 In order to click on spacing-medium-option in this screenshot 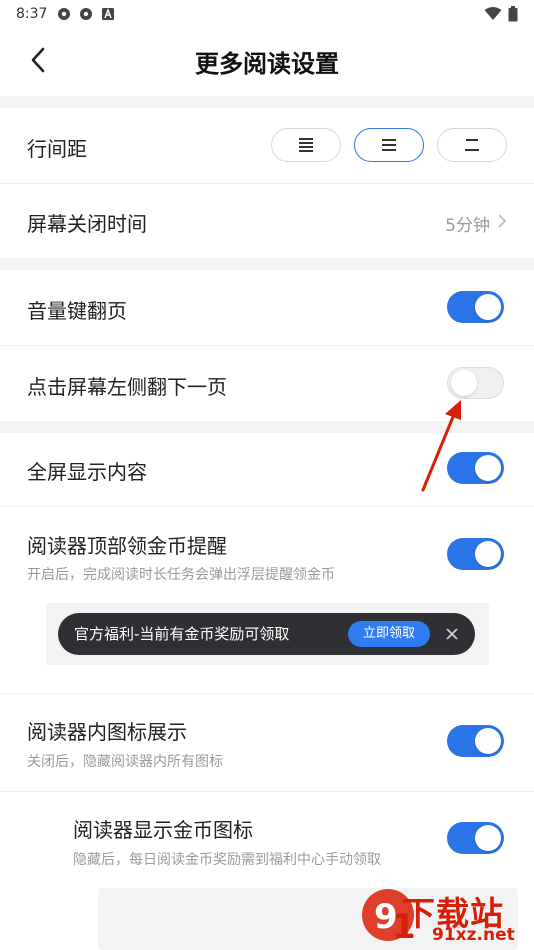, I will do `click(389, 145)`.